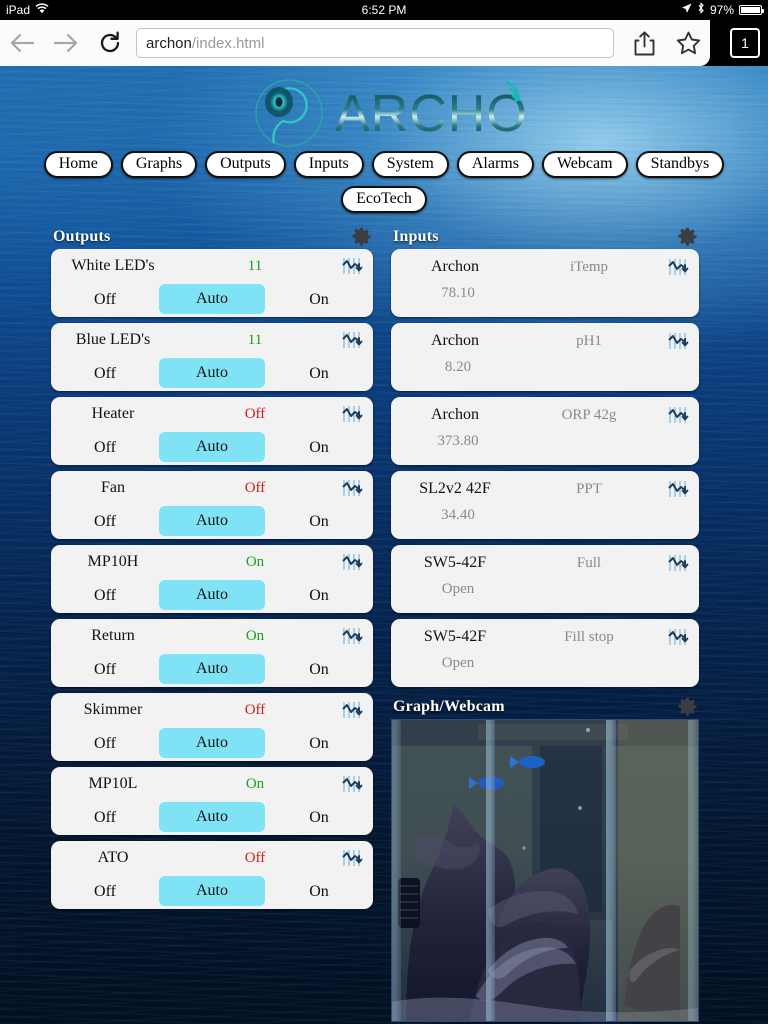 This screenshot has width=768, height=1024. What do you see at coordinates (458, 589) in the screenshot?
I see `input-value: Open` at bounding box center [458, 589].